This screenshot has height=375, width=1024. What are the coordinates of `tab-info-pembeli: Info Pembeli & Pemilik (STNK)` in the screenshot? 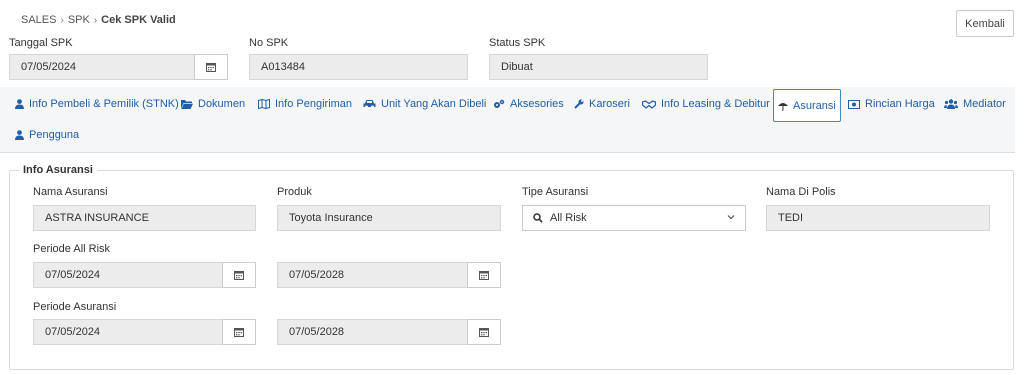 It's located at (97, 104).